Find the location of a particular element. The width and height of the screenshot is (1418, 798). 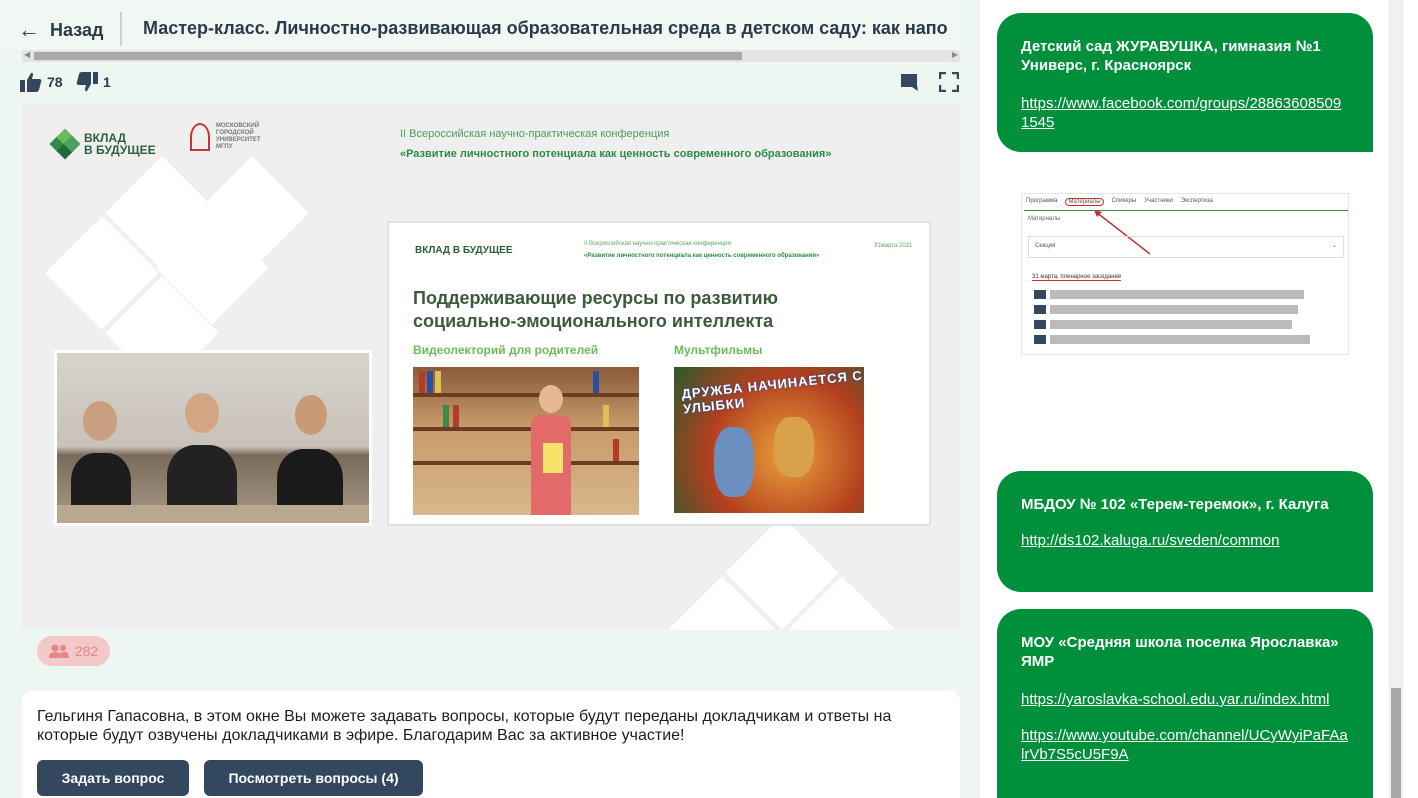

horizontal-scrollbar: ◀ ▶ is located at coordinates (491, 56).